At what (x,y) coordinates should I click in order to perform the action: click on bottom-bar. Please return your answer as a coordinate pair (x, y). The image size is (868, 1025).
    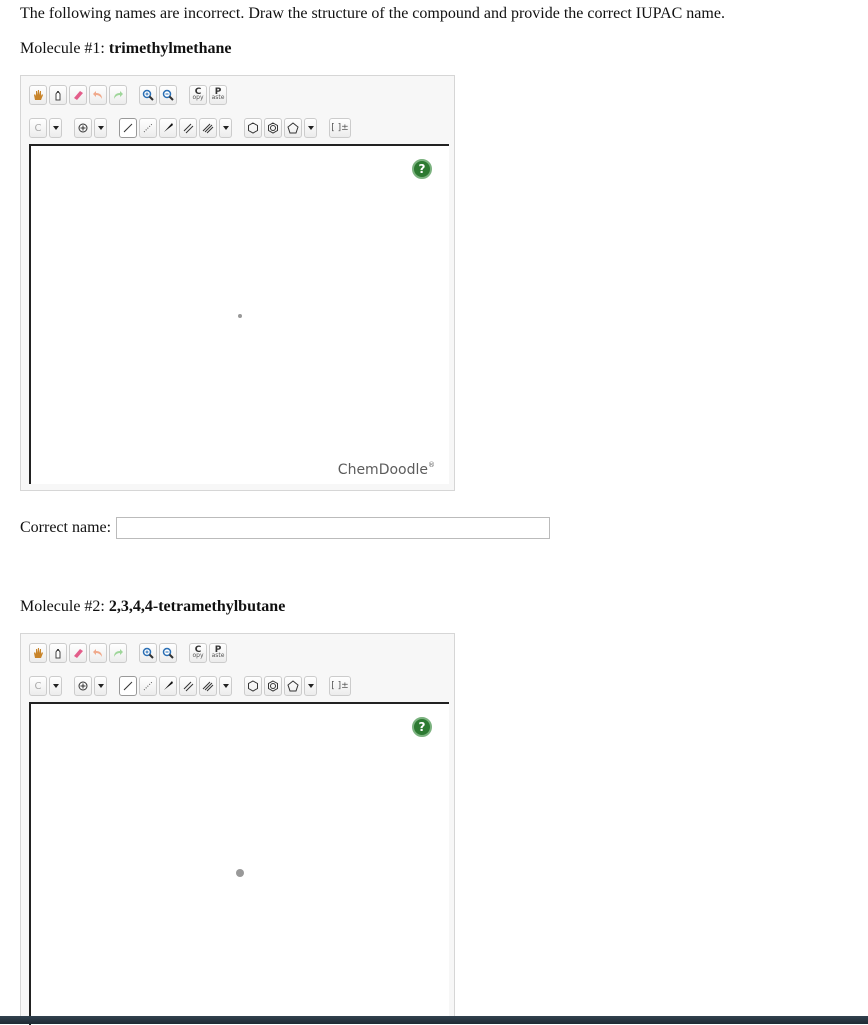
    Looking at the image, I should click on (434, 1020).